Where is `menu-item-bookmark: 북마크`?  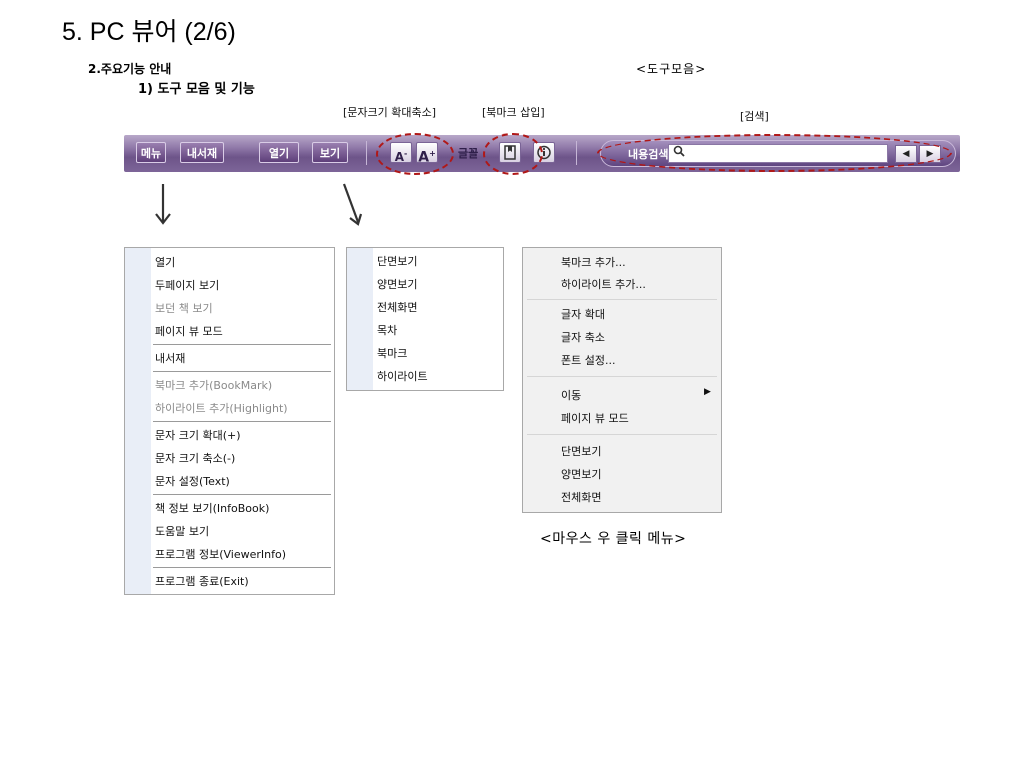 menu-item-bookmark: 북마크 is located at coordinates (392, 353).